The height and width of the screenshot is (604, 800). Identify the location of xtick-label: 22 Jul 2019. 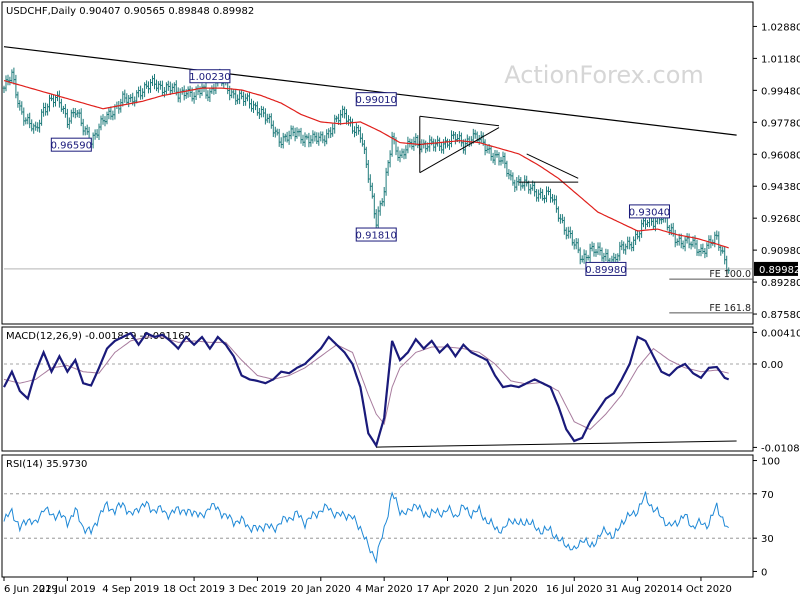
(67, 589).